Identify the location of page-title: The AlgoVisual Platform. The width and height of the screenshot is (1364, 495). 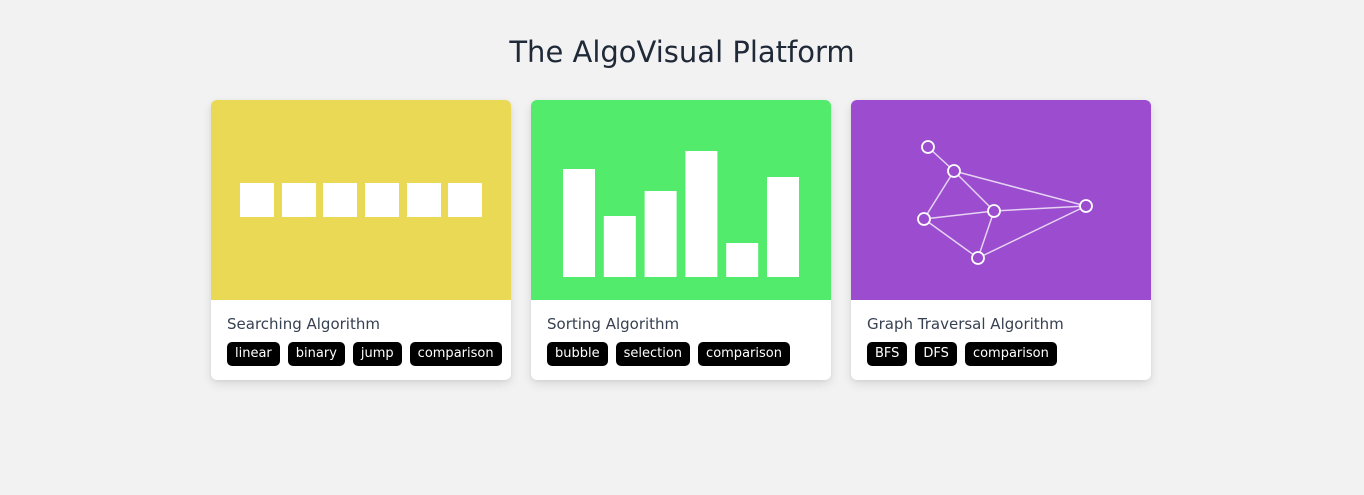
(682, 52).